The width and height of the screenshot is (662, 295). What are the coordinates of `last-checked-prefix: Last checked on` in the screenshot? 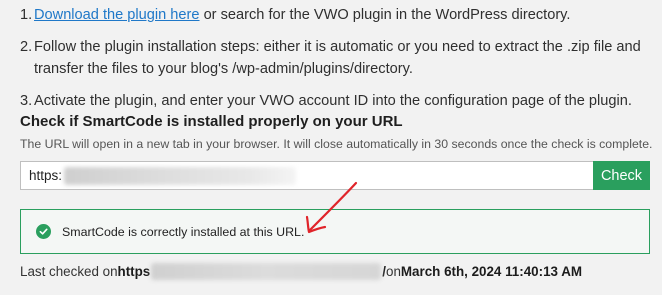 It's located at (69, 271).